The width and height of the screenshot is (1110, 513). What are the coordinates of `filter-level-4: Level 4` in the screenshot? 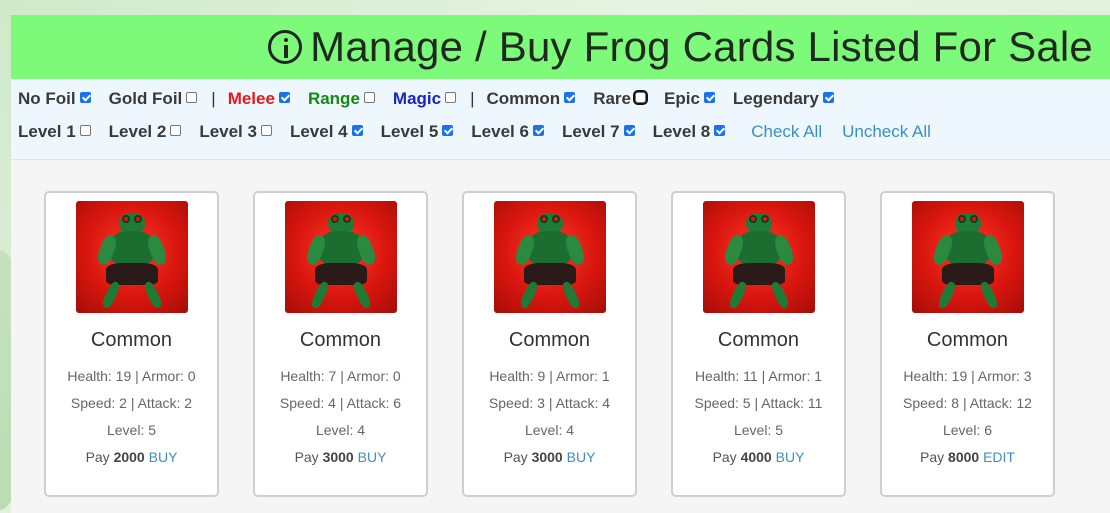 It's located at (326, 132).